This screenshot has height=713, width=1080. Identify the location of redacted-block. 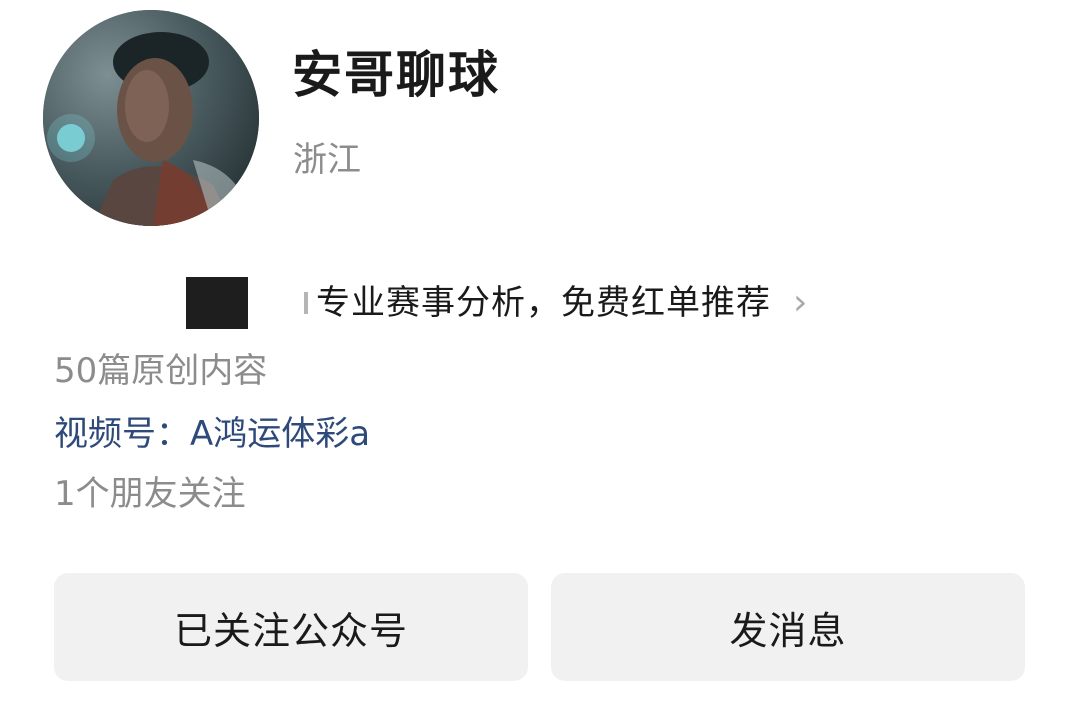
(217, 303).